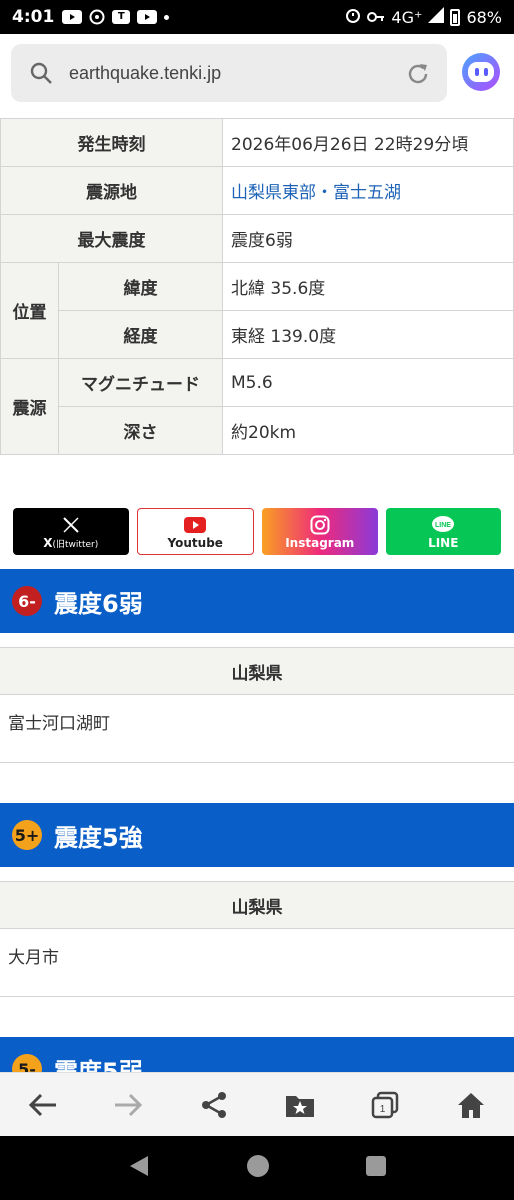 The width and height of the screenshot is (514, 1200). I want to click on longitude-label: 経度, so click(140, 334).